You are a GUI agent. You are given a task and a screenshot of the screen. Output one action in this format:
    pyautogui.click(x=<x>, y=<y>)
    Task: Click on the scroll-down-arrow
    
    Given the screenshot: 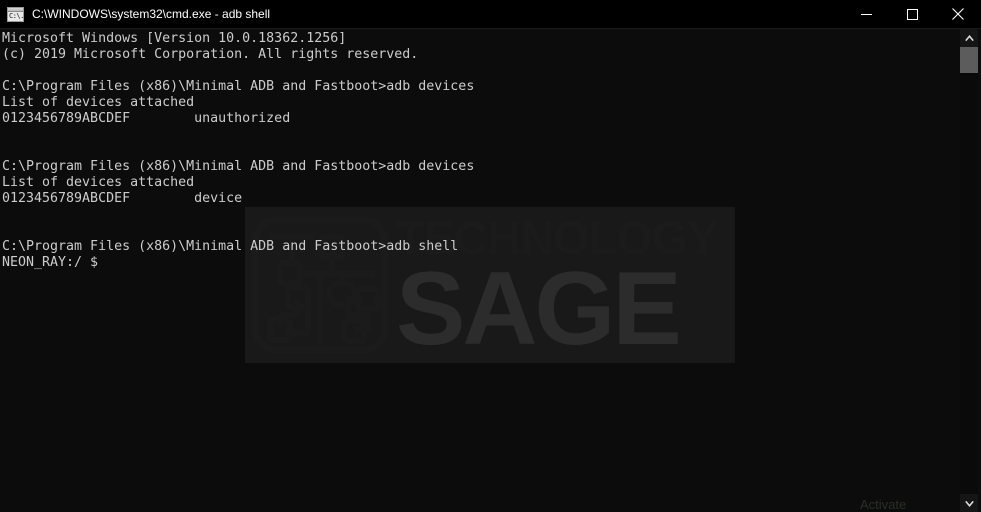 What is the action you would take?
    pyautogui.click(x=969, y=503)
    